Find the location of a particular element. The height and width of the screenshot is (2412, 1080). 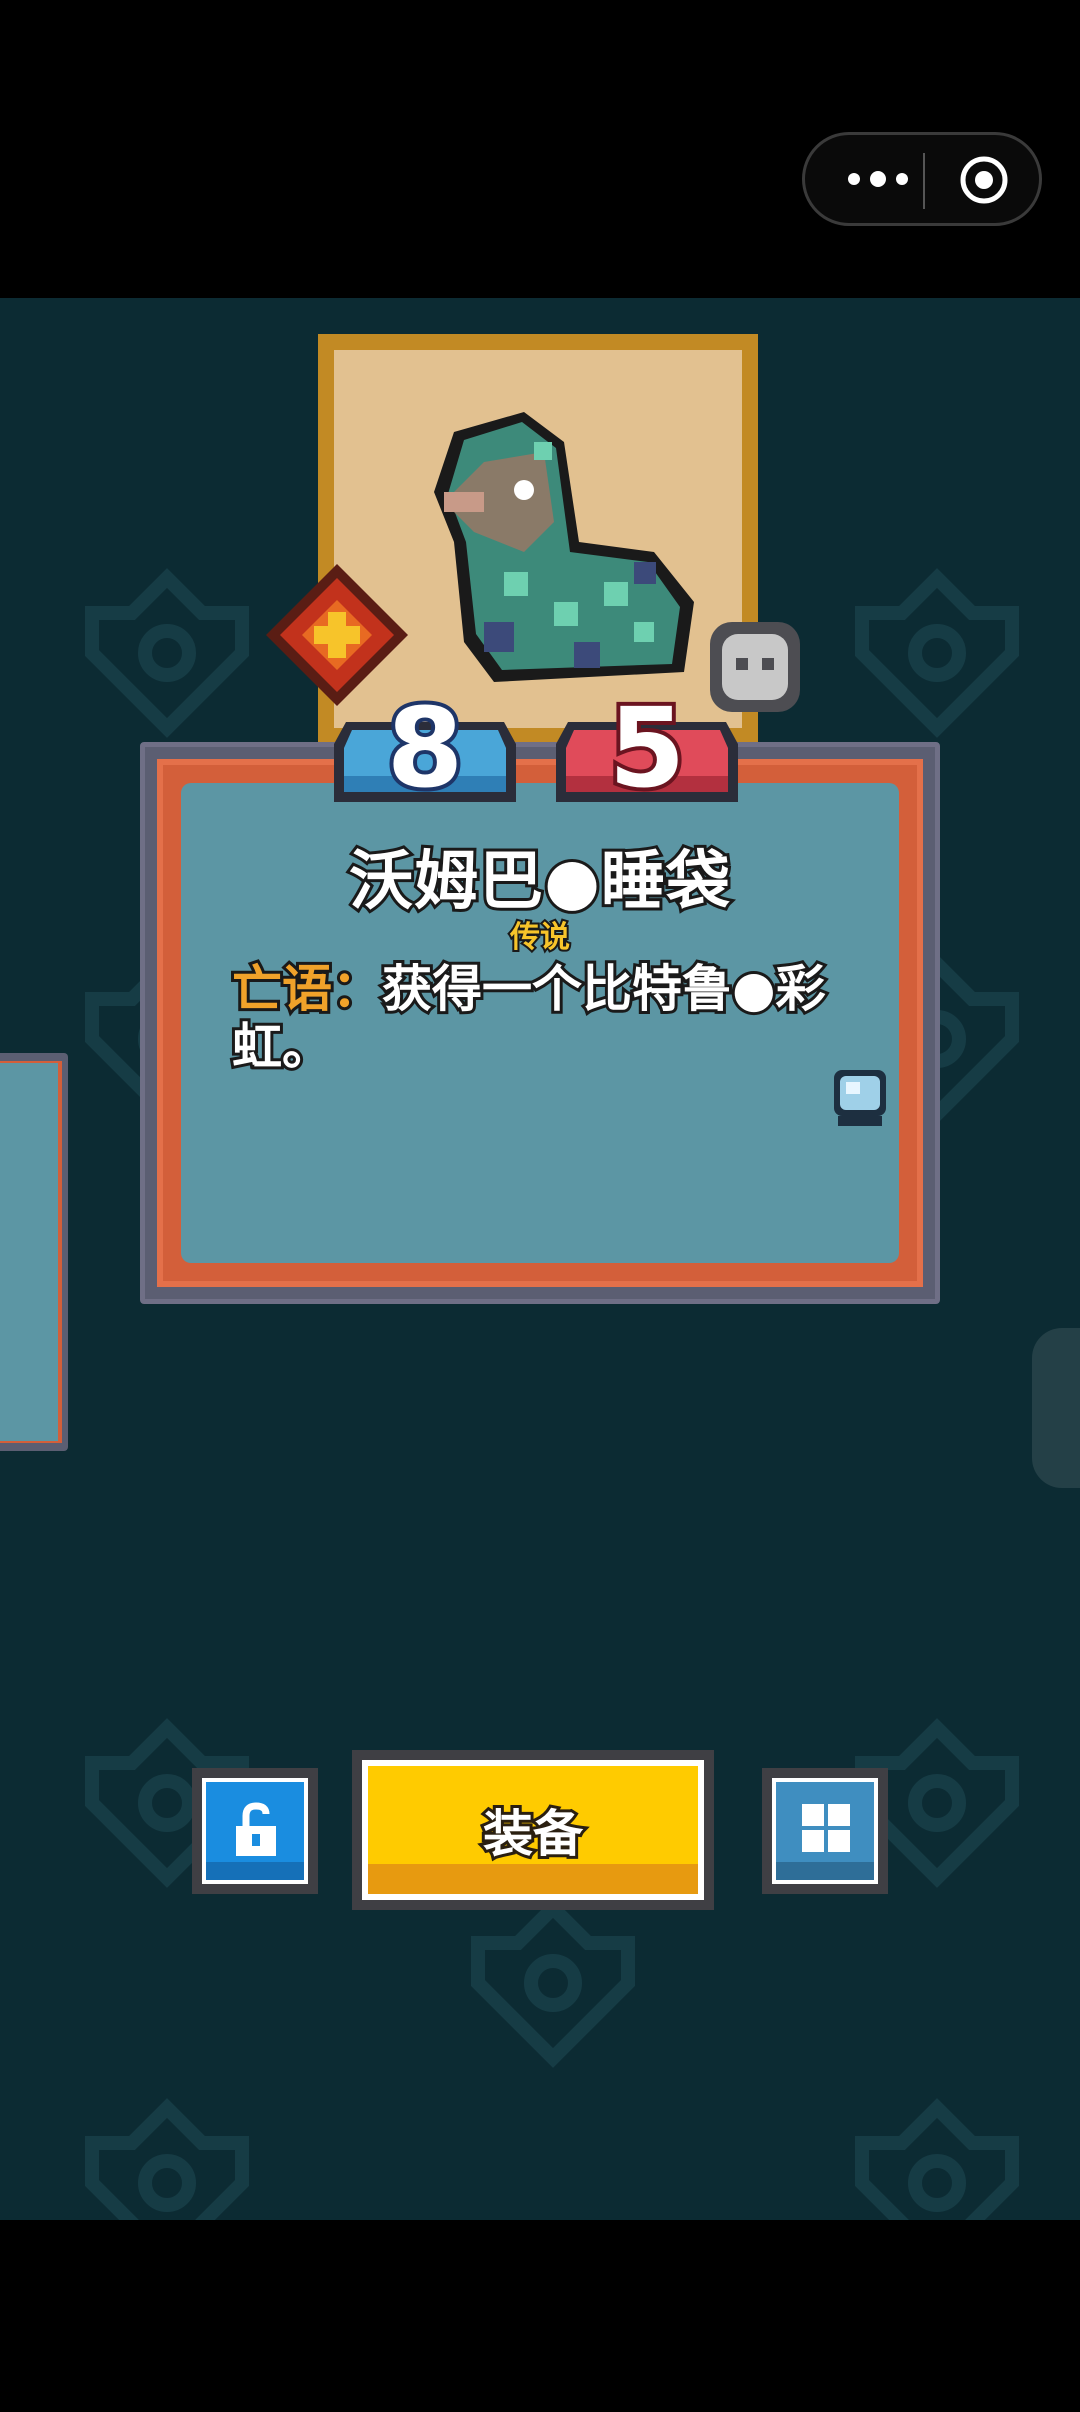

more-dots-icon is located at coordinates (878, 179).